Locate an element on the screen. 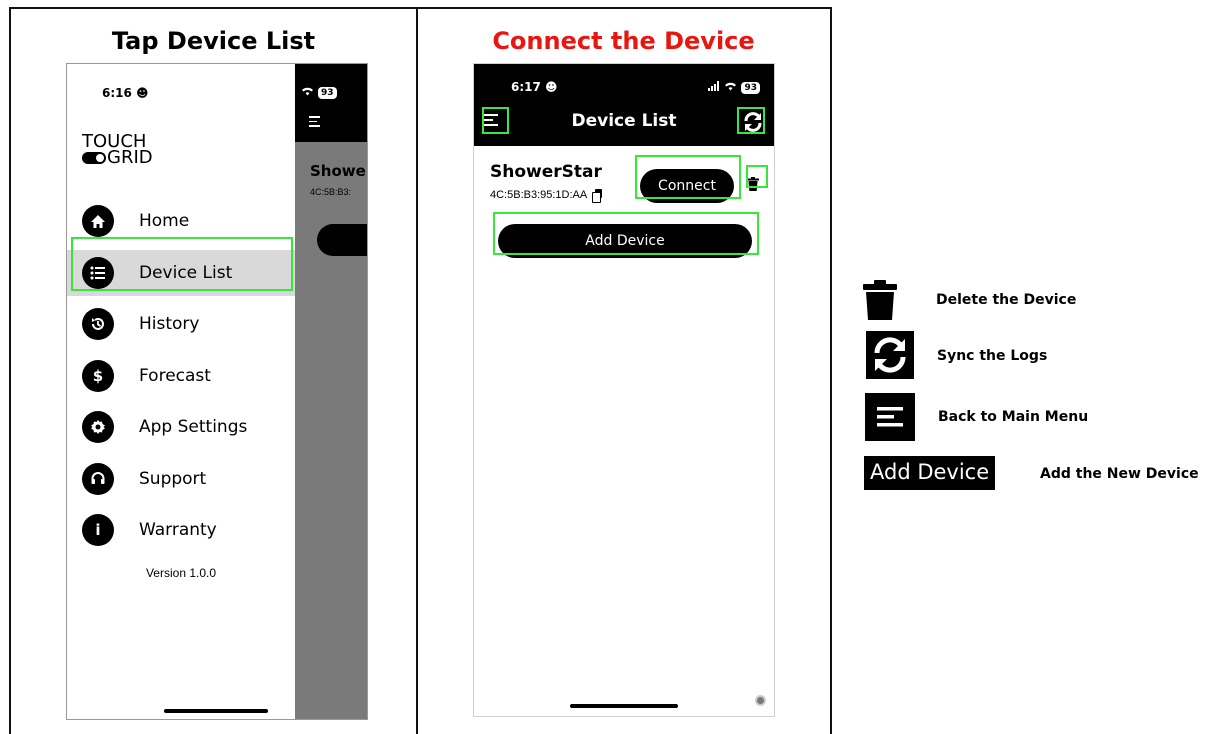  assistive-touch-icon is located at coordinates (760, 700).